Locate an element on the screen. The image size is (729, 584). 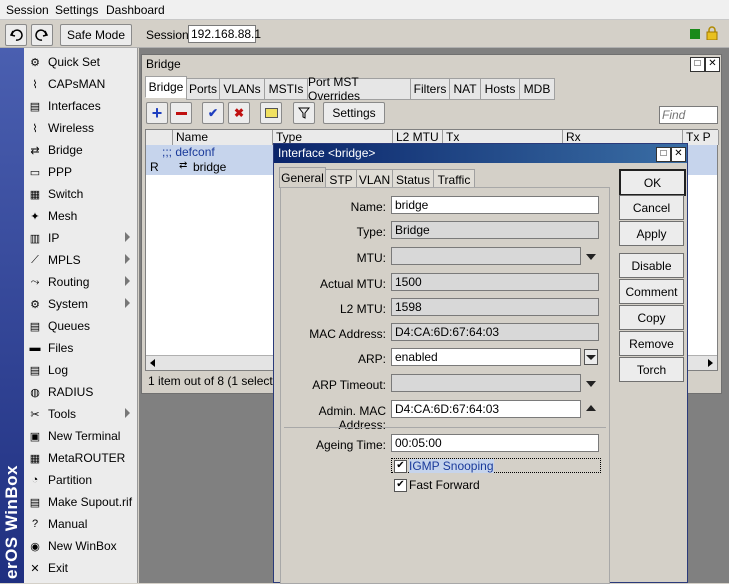
sidebar-item-new-winbox: ◉ New WinBox is located at coordinates (80, 546).